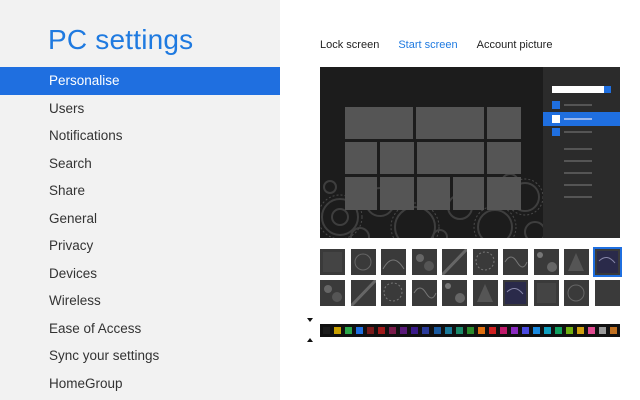 Image resolution: width=640 pixels, height=400 pixels. Describe the element at coordinates (427, 45) in the screenshot. I see `tab-start-screen: Start screen` at that location.